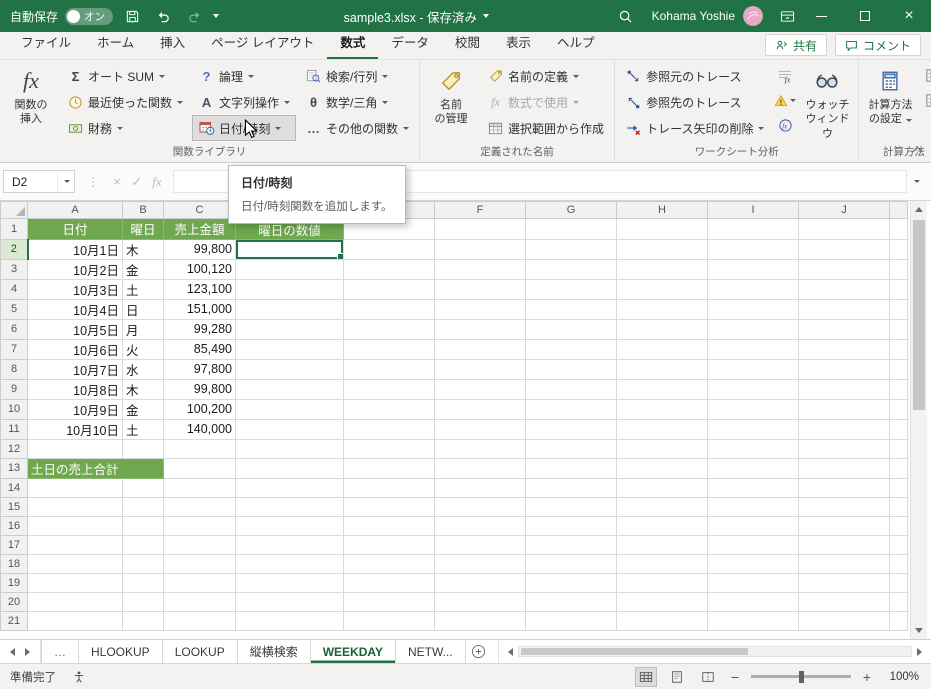 The image size is (931, 689). I want to click on window-title-area: sample3.xlsx - 保存済み, so click(416, 16).